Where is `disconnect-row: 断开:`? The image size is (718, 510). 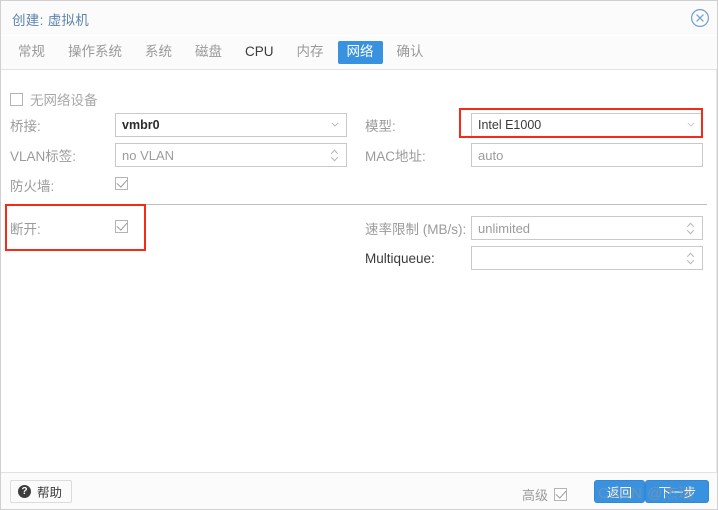 disconnect-row: 断开: is located at coordinates (25, 228).